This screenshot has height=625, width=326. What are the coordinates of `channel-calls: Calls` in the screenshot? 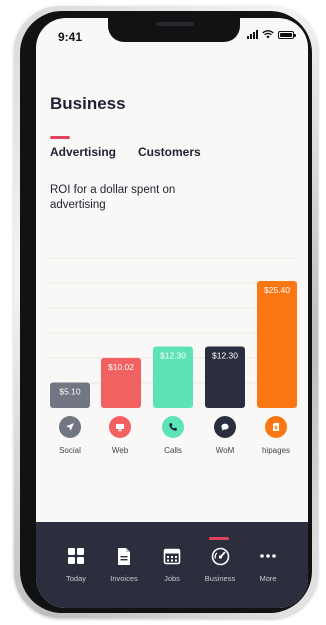 It's located at (173, 435).